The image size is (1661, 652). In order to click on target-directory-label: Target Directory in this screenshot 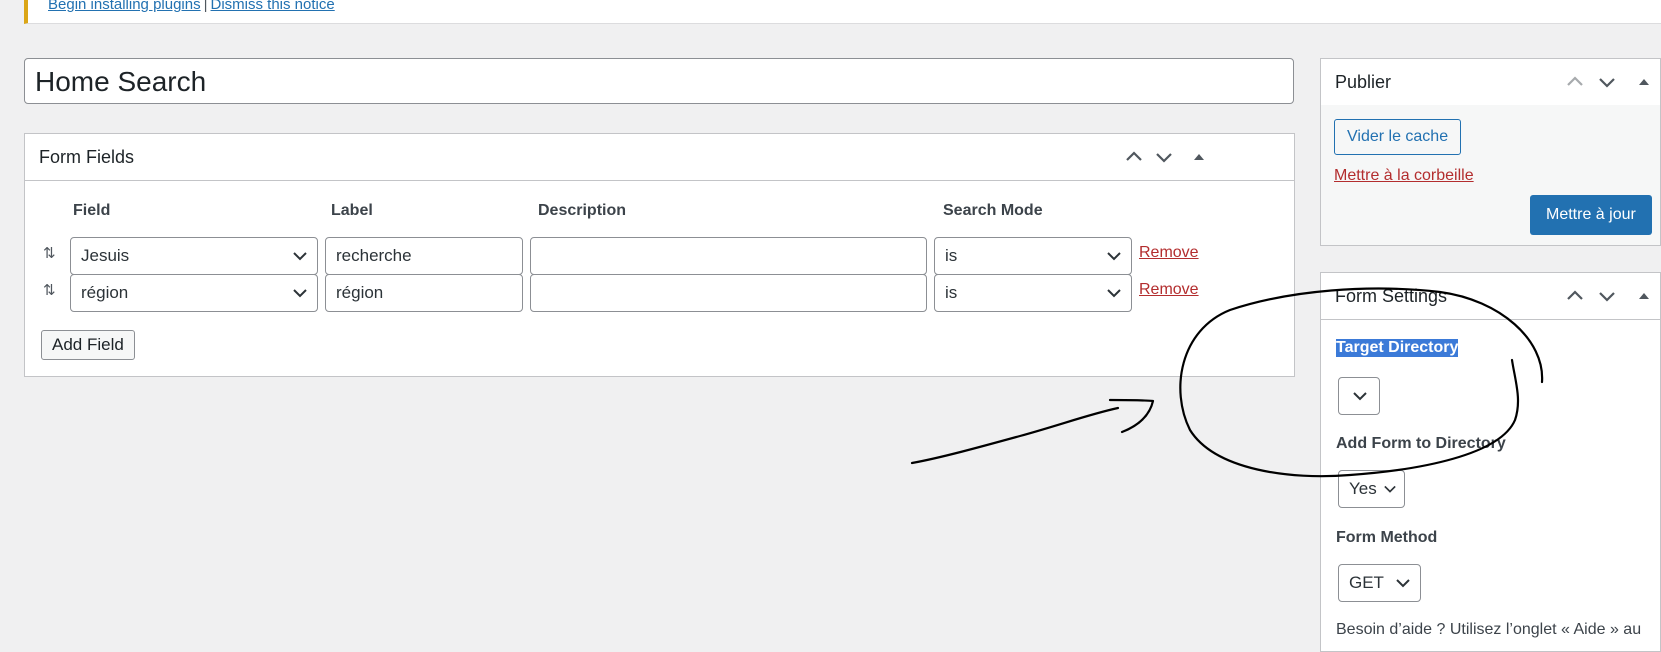, I will do `click(1397, 348)`.